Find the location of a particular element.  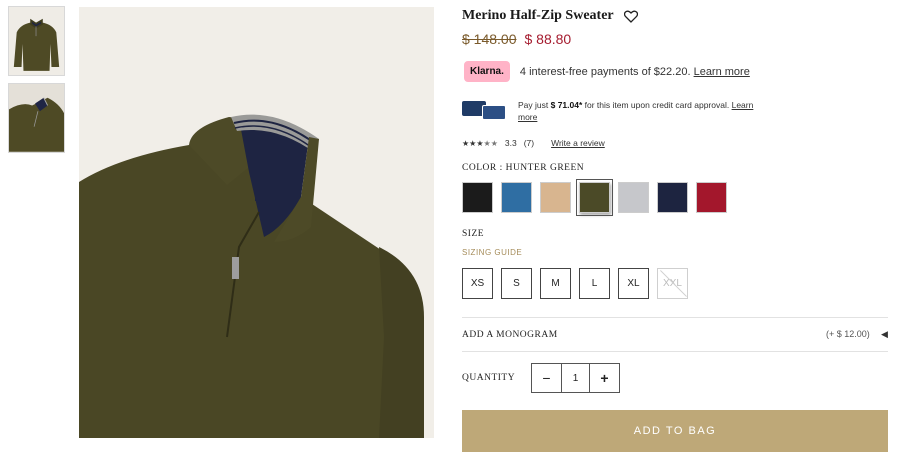

size-label: SIZE is located at coordinates (473, 234).